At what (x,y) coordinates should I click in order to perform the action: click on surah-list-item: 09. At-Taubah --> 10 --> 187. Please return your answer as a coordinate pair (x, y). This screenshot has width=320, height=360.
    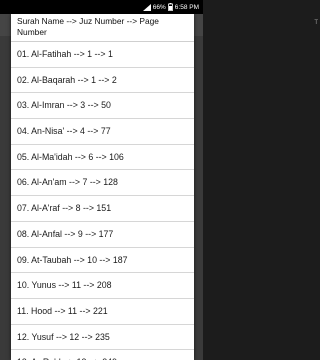
    Looking at the image, I should click on (102, 261).